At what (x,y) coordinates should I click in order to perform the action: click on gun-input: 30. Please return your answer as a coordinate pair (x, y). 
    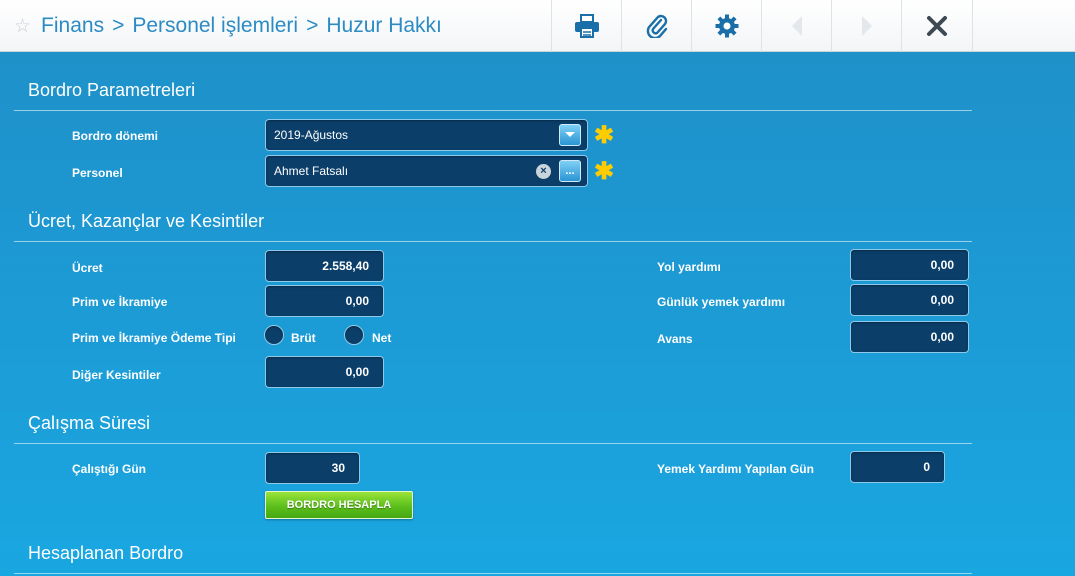
    Looking at the image, I should click on (312, 468).